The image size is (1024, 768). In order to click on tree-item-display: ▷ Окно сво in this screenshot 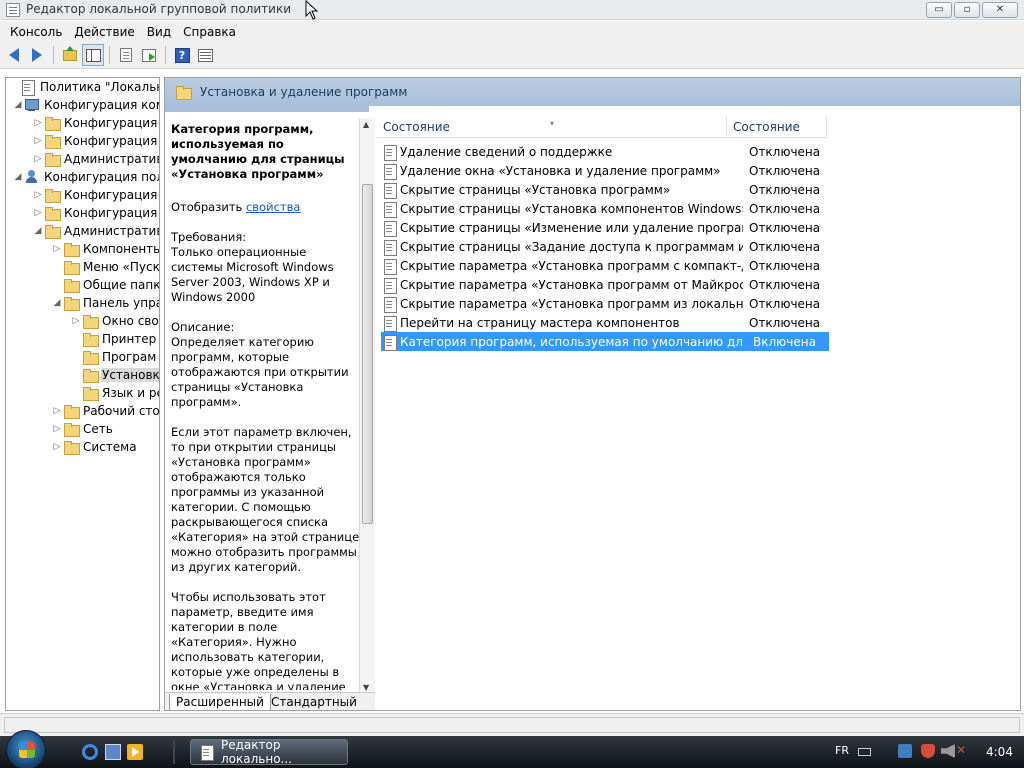, I will do `click(114, 321)`.